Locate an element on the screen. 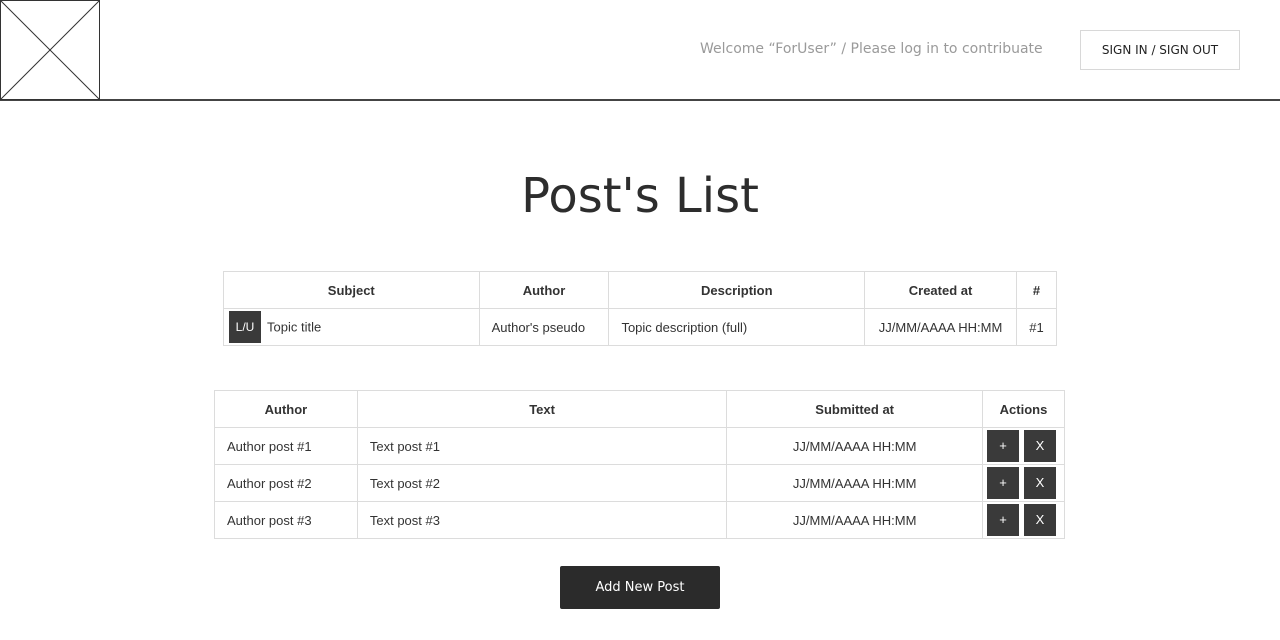 This screenshot has width=1280, height=640. header-post-author: Author is located at coordinates (286, 409).